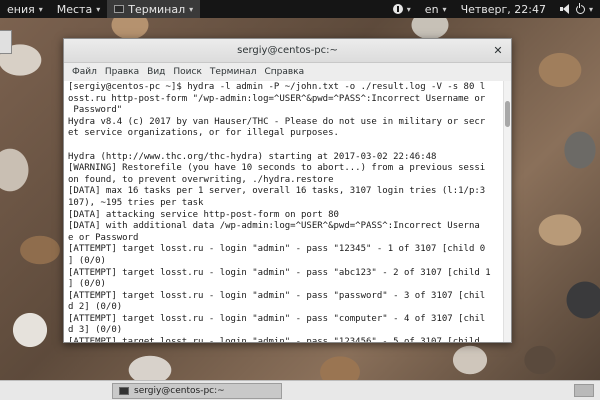 Image resolution: width=600 pixels, height=400 pixels. I want to click on taskbar-item-terminal: sergiy@centos-pc:~, so click(197, 391).